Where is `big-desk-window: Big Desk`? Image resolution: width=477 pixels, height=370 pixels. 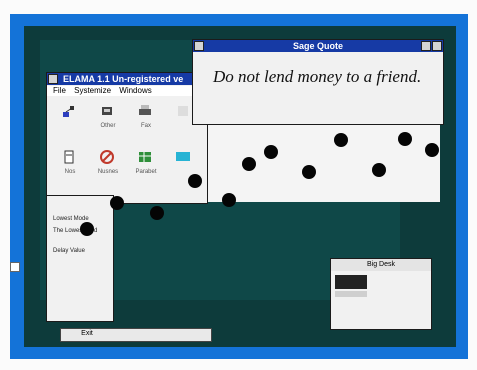 big-desk-window: Big Desk is located at coordinates (381, 294).